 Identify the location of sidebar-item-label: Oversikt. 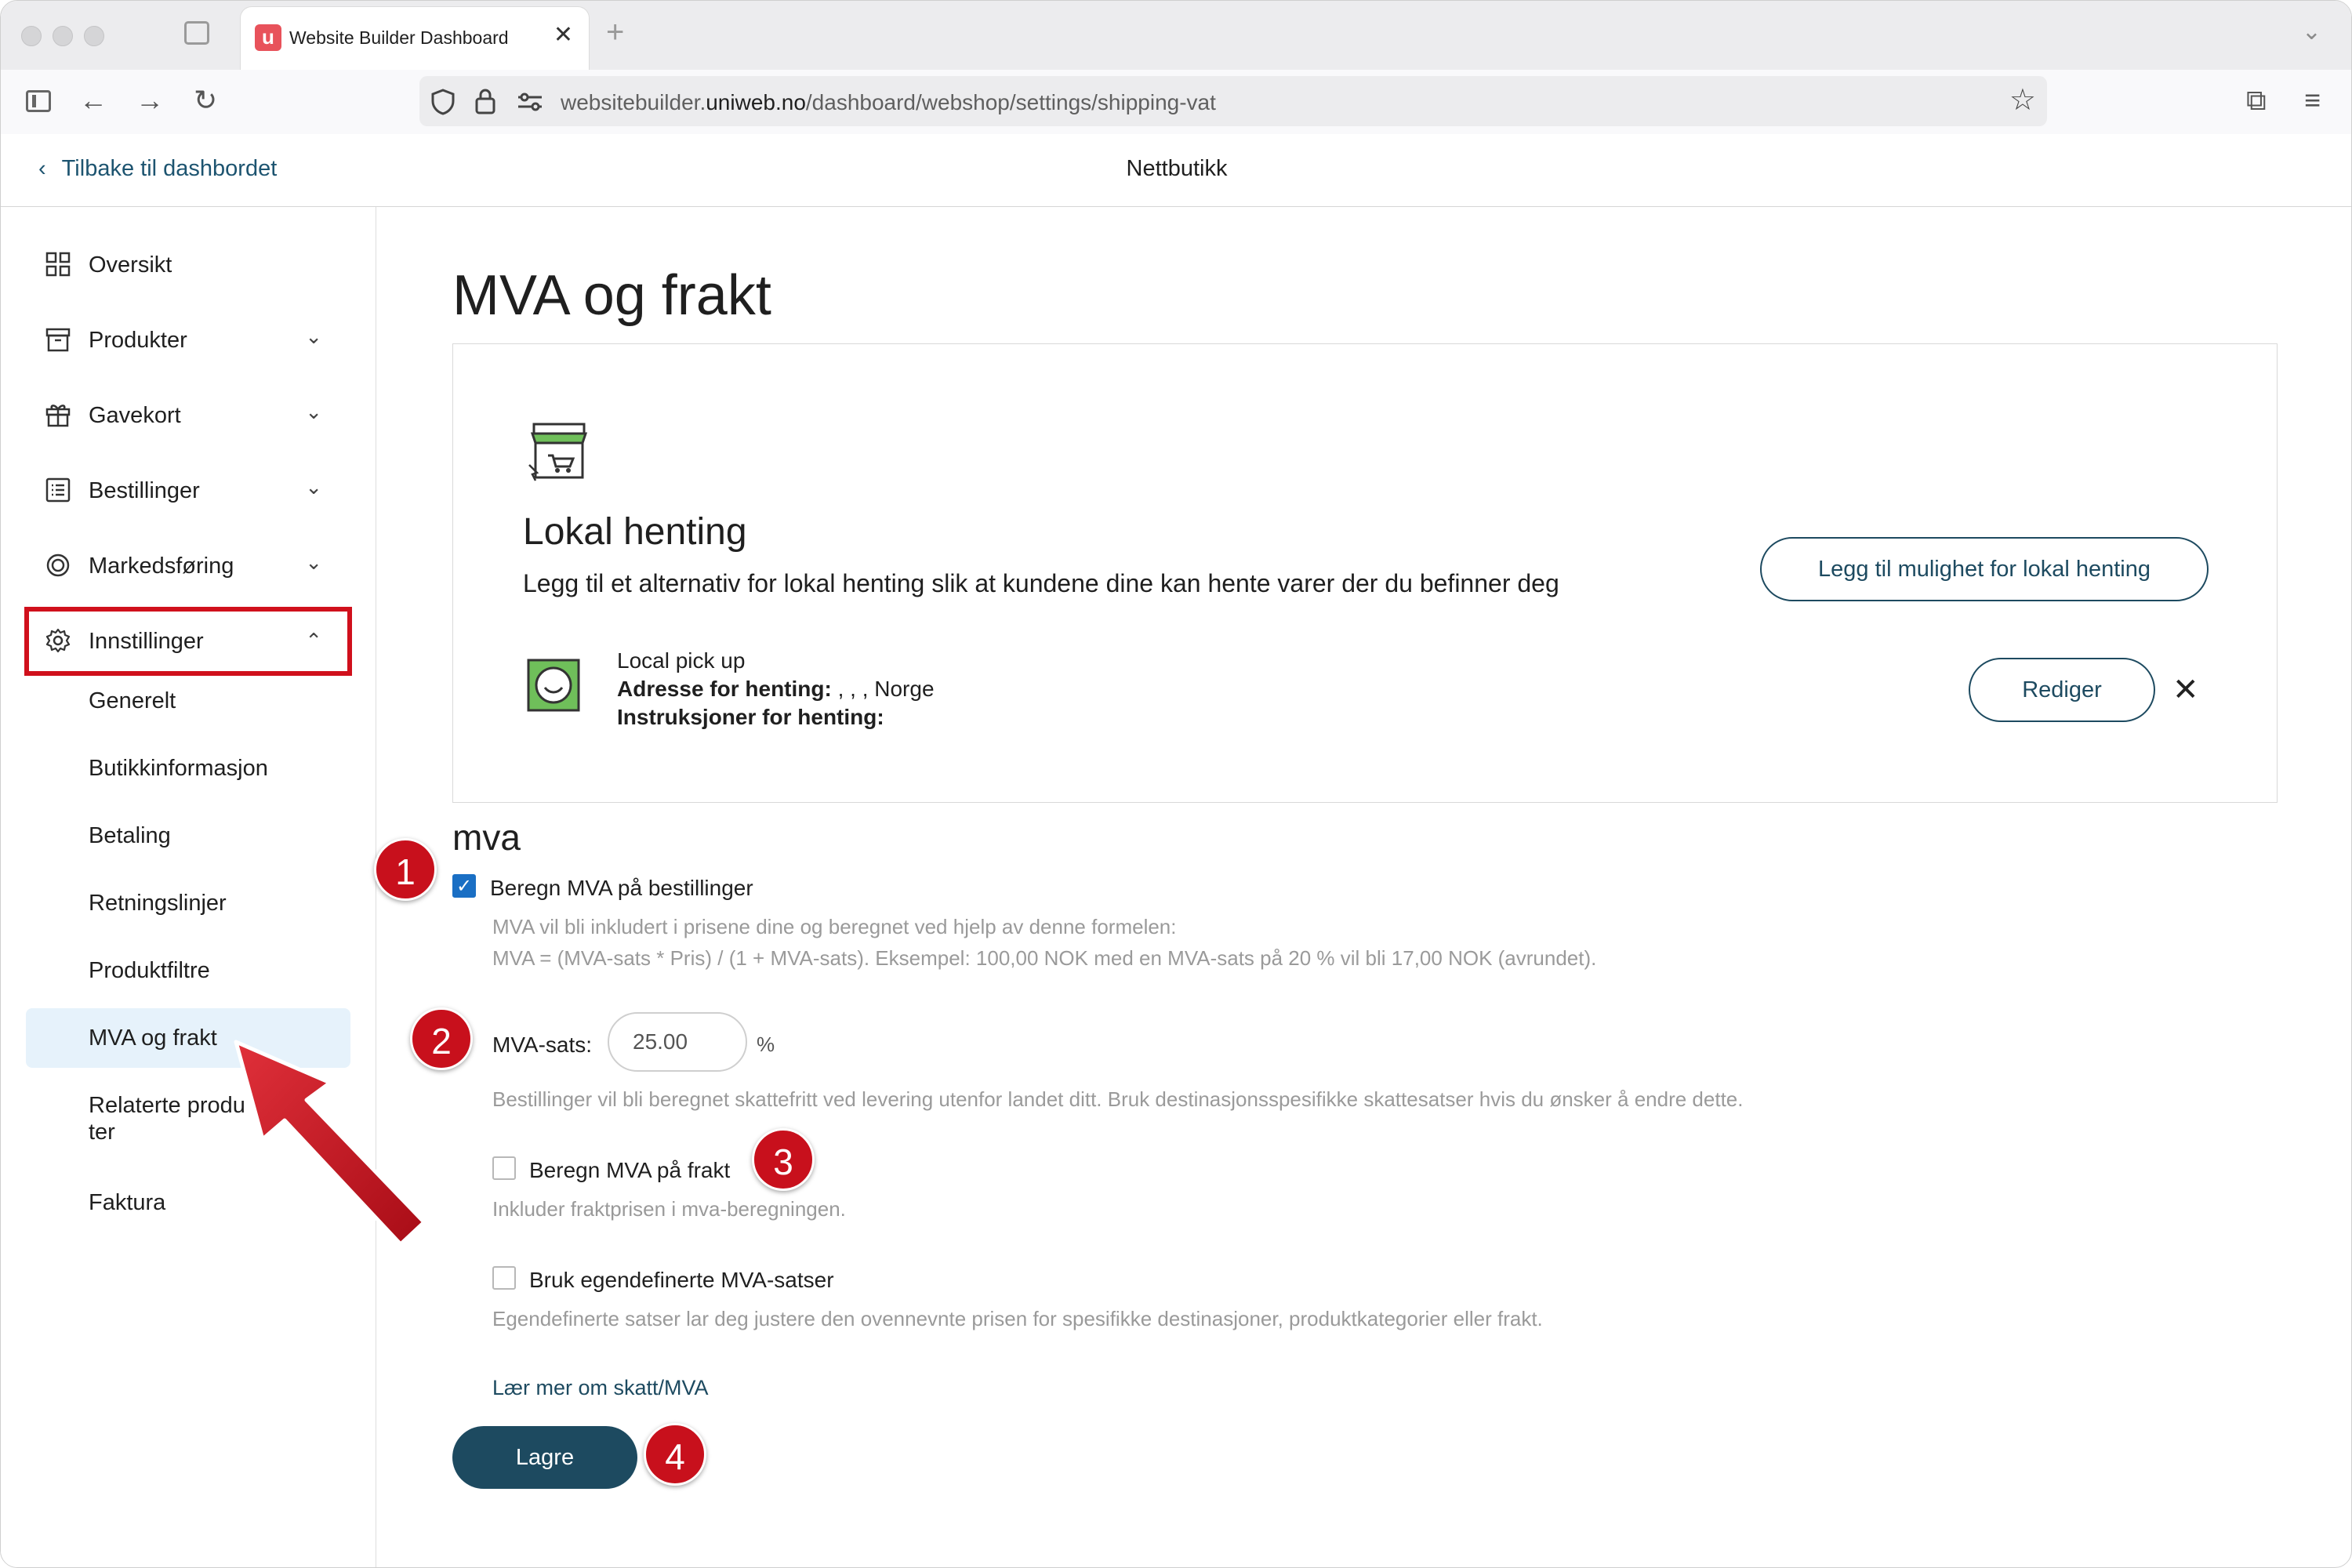
(130, 265).